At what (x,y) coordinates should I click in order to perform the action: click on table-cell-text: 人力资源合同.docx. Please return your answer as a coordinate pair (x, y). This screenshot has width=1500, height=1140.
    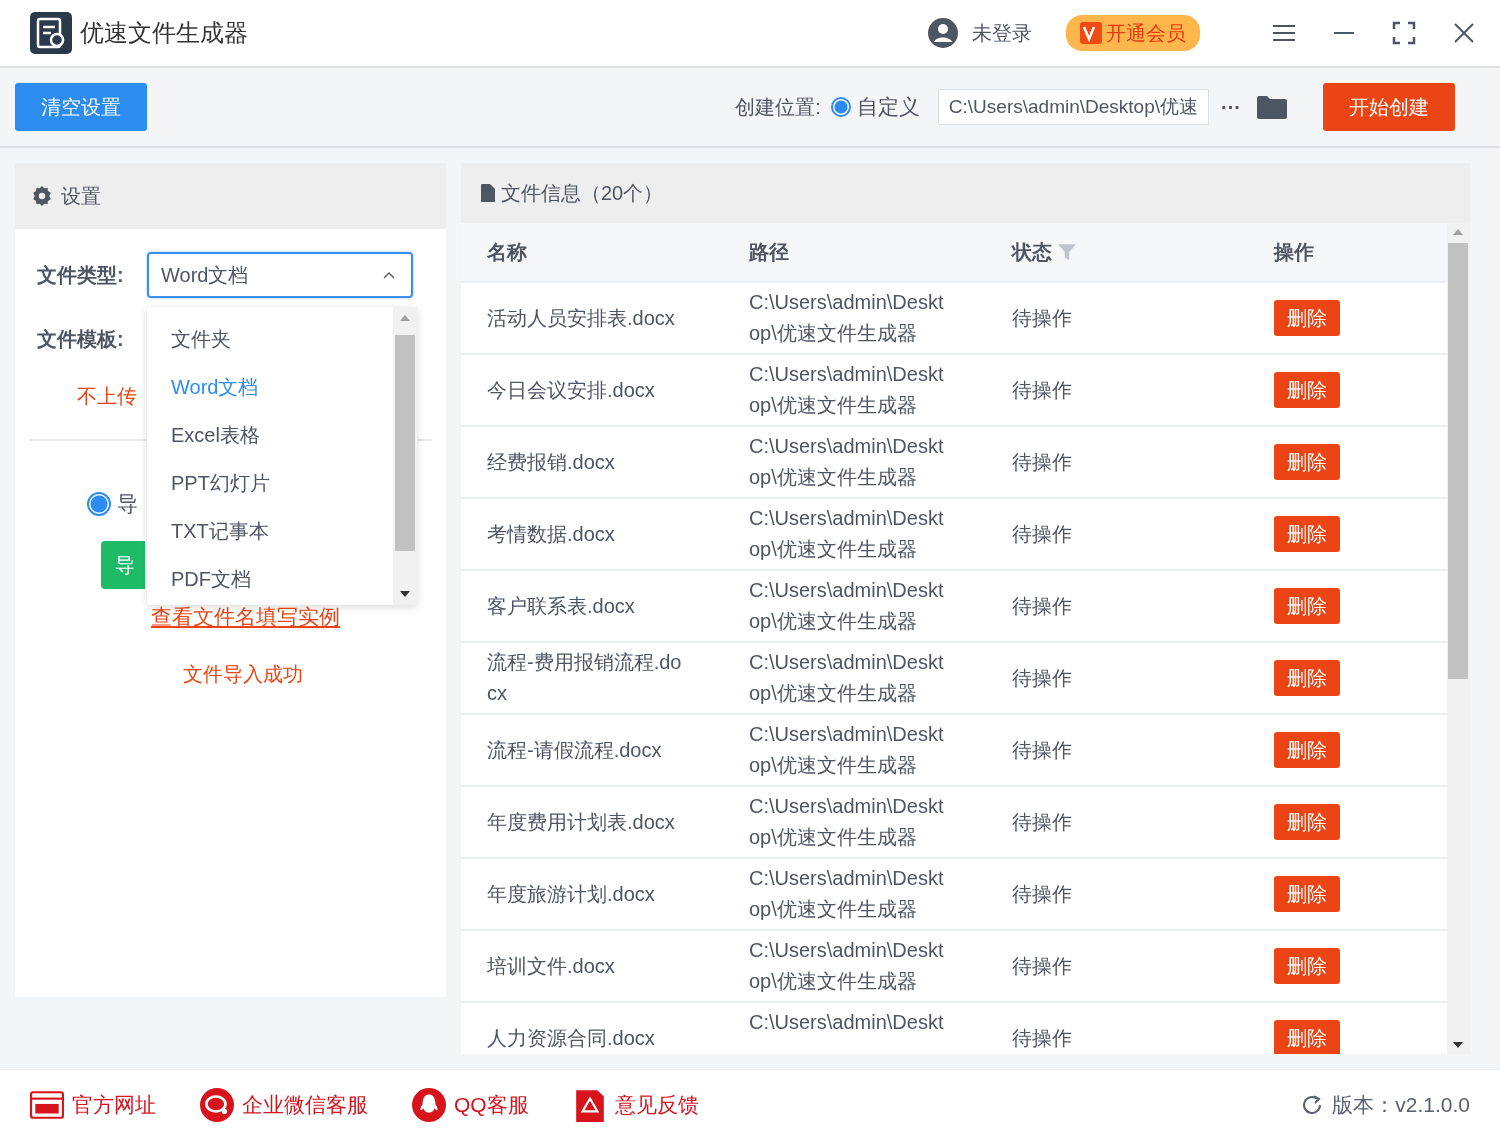
    Looking at the image, I should click on (571, 1038).